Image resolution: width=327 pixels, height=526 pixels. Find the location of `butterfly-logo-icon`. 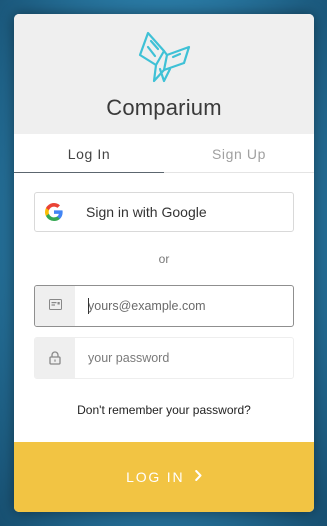

butterfly-logo-icon is located at coordinates (164, 57).